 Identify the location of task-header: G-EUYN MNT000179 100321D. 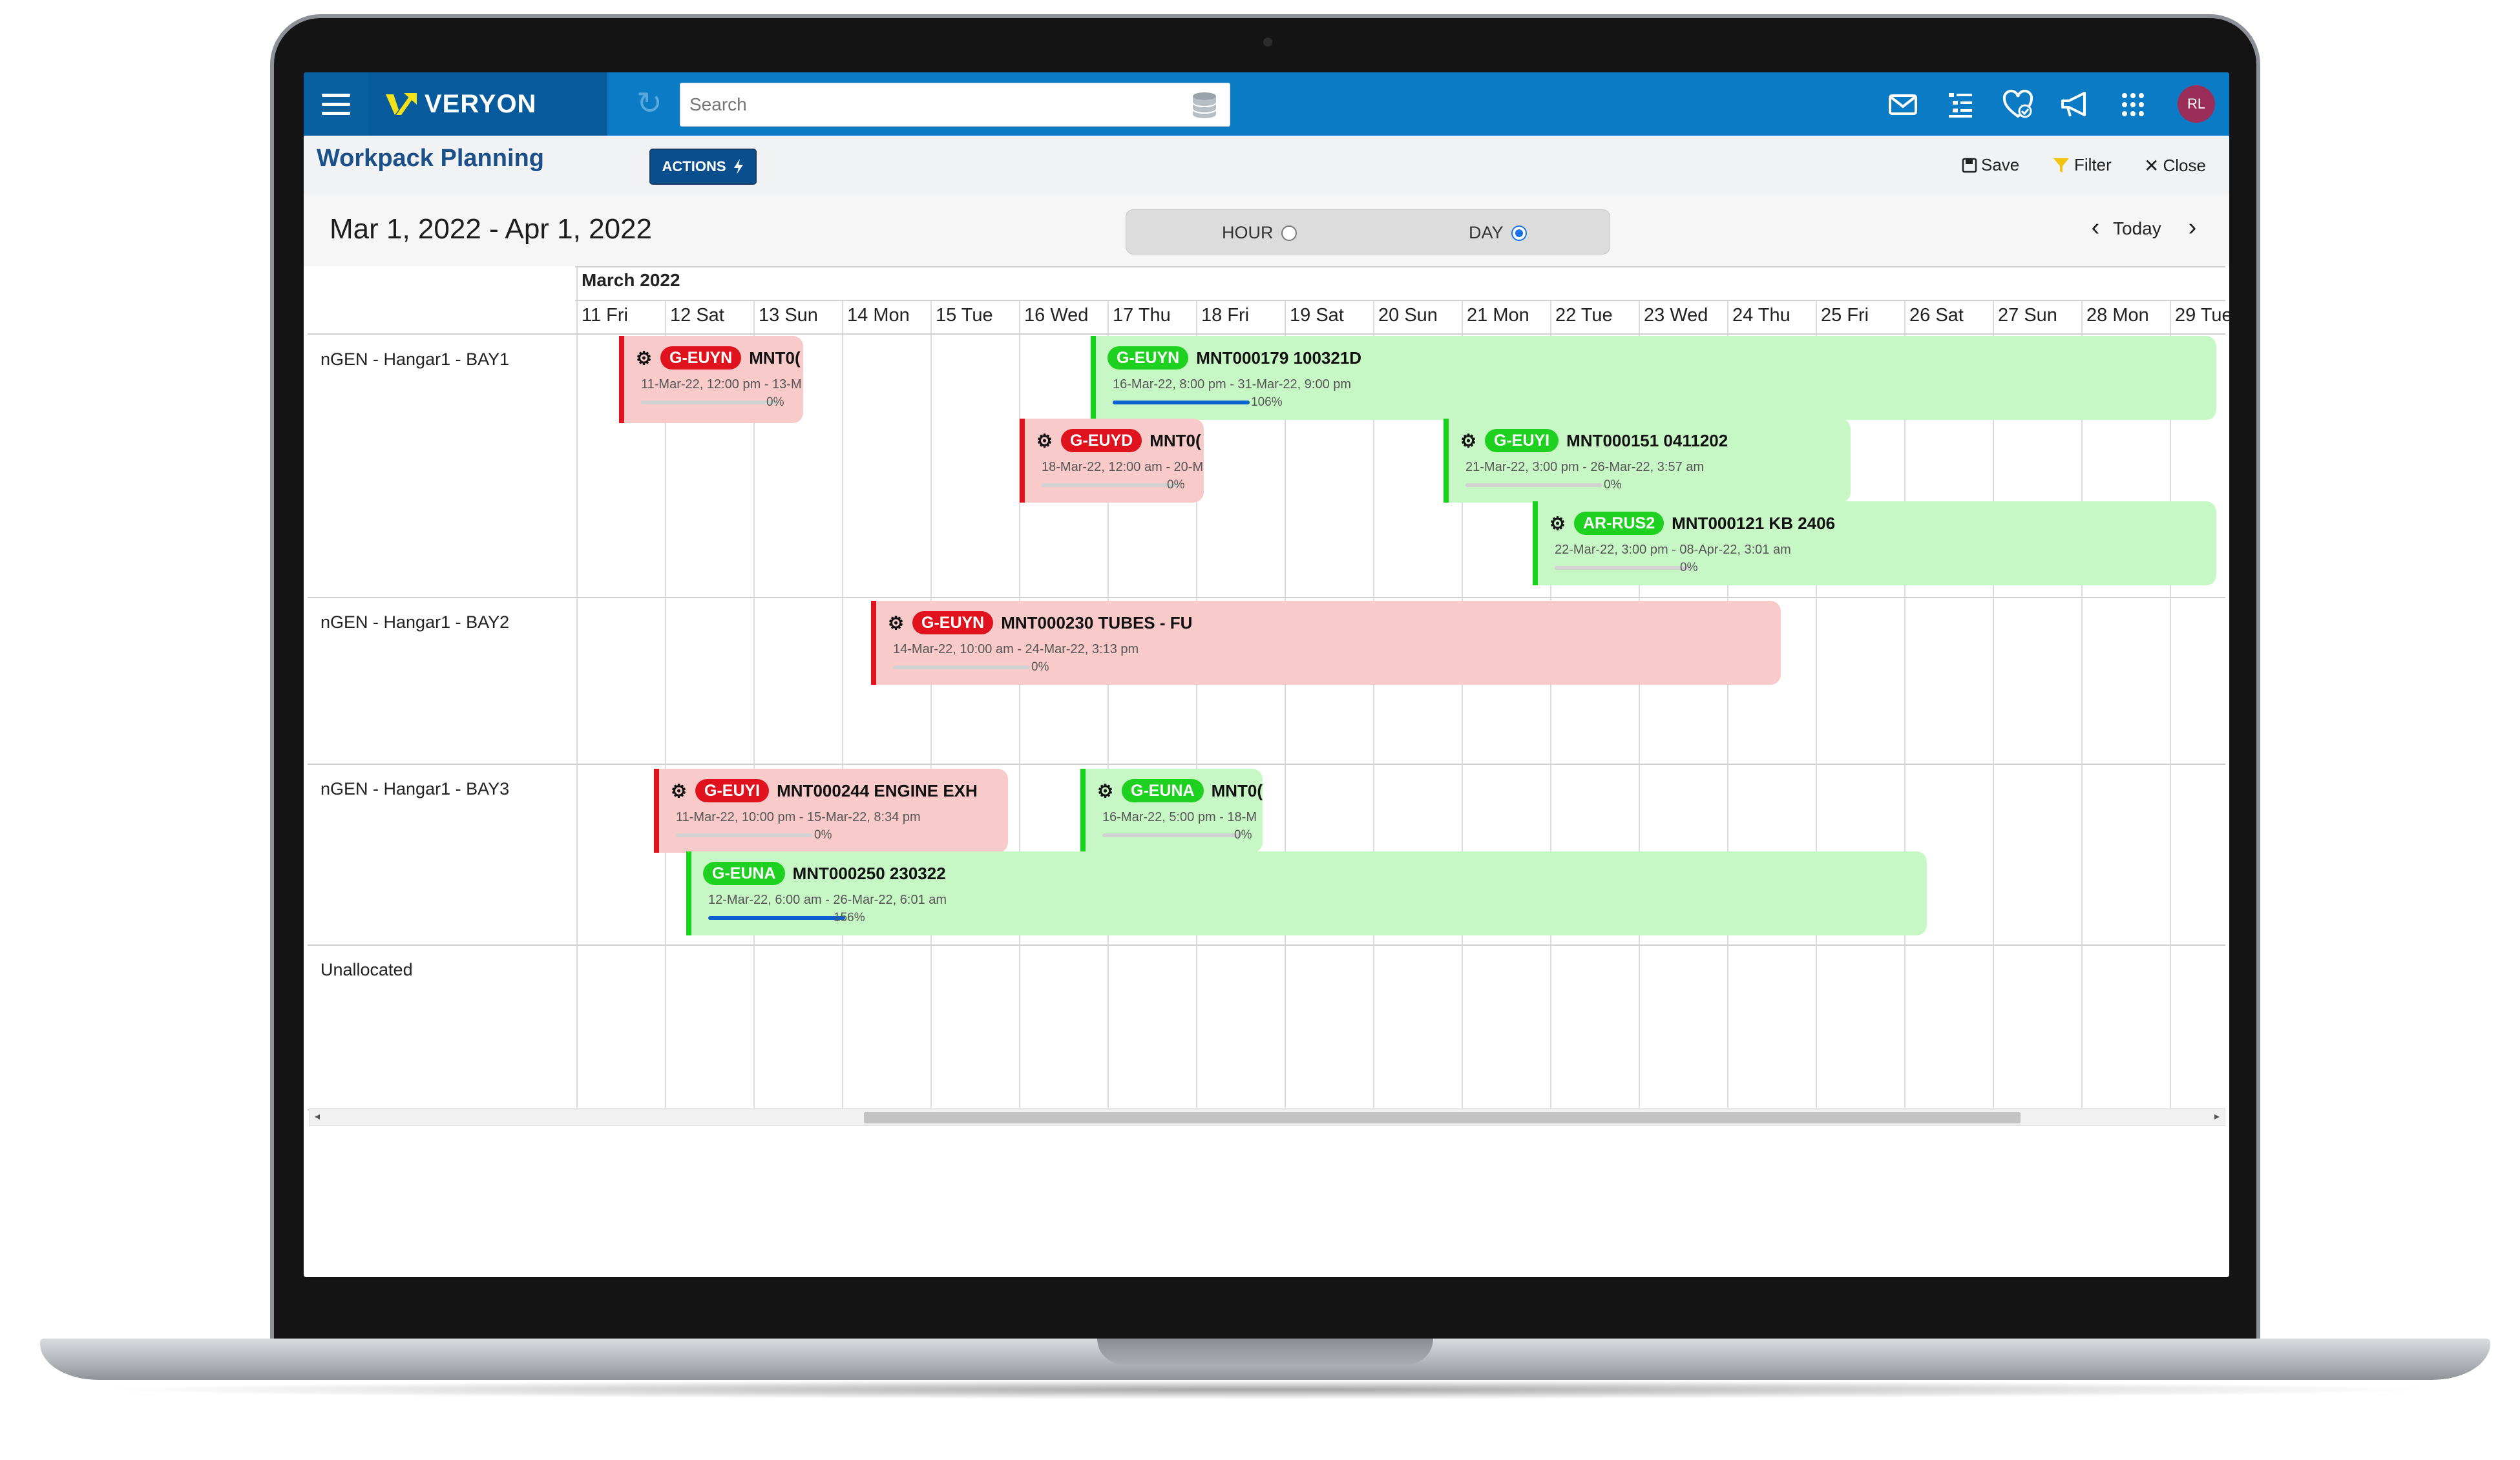
(1235, 358).